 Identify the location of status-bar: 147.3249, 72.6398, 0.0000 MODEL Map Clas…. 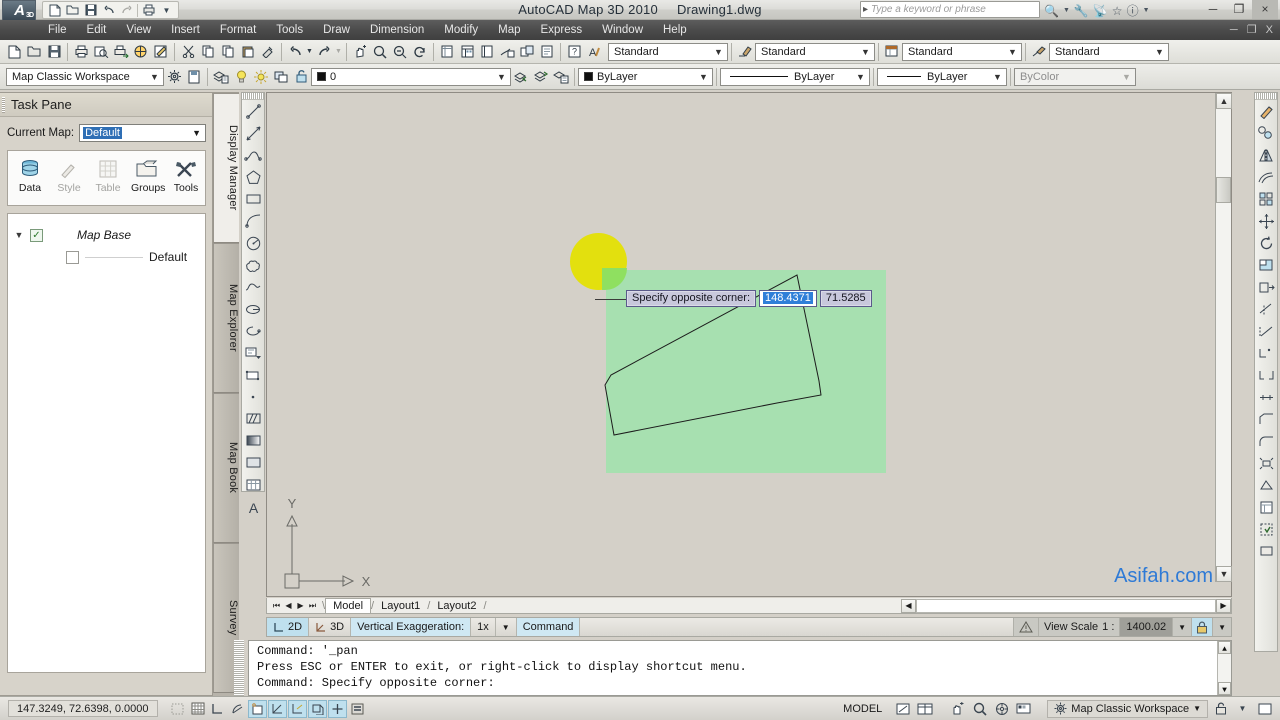
(640, 708).